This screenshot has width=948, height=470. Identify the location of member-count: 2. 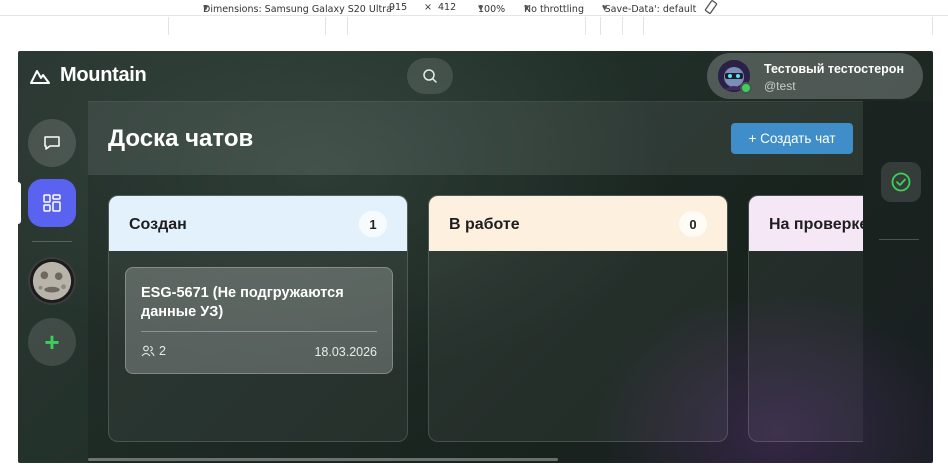
(162, 351).